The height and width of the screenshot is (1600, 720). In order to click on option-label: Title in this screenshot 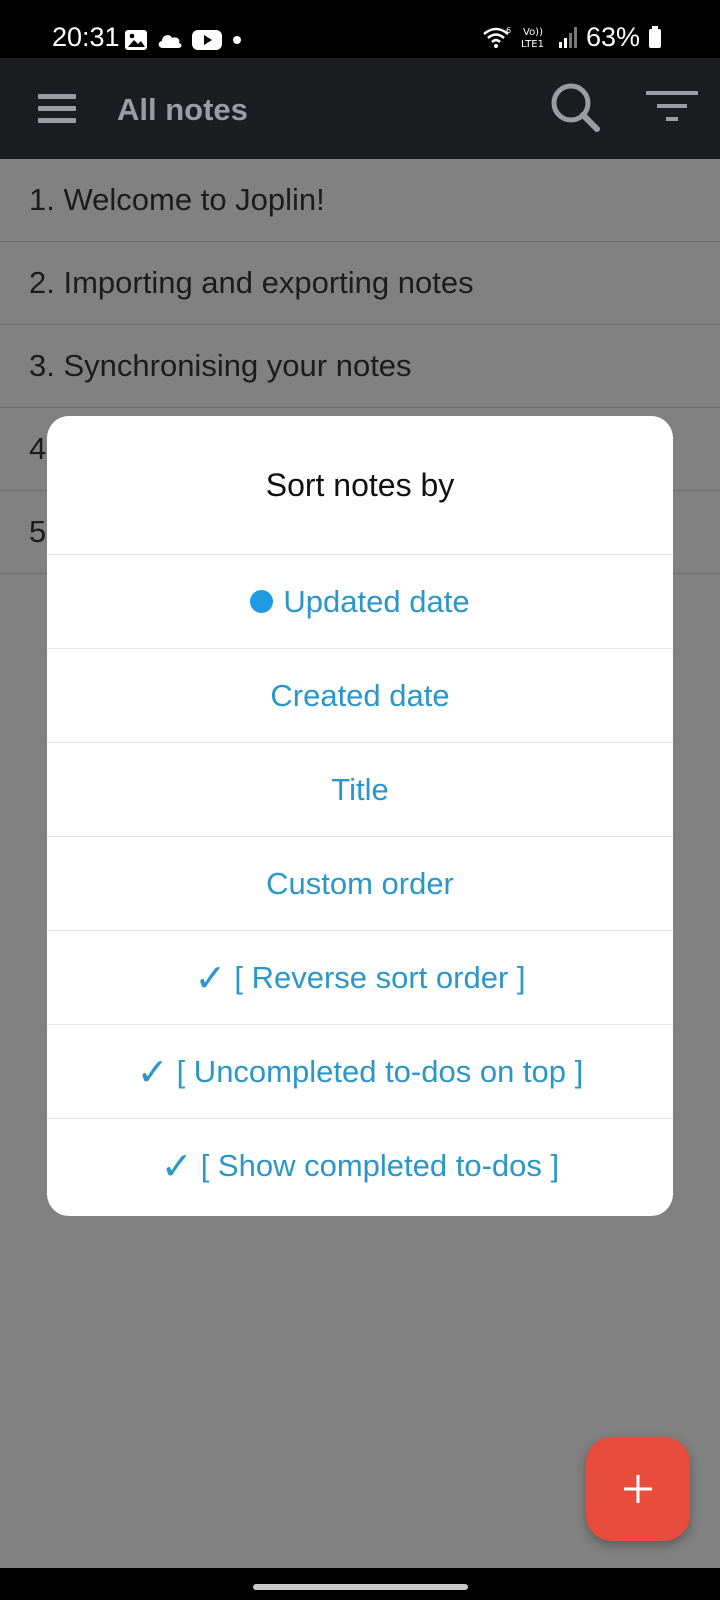, I will do `click(360, 789)`.